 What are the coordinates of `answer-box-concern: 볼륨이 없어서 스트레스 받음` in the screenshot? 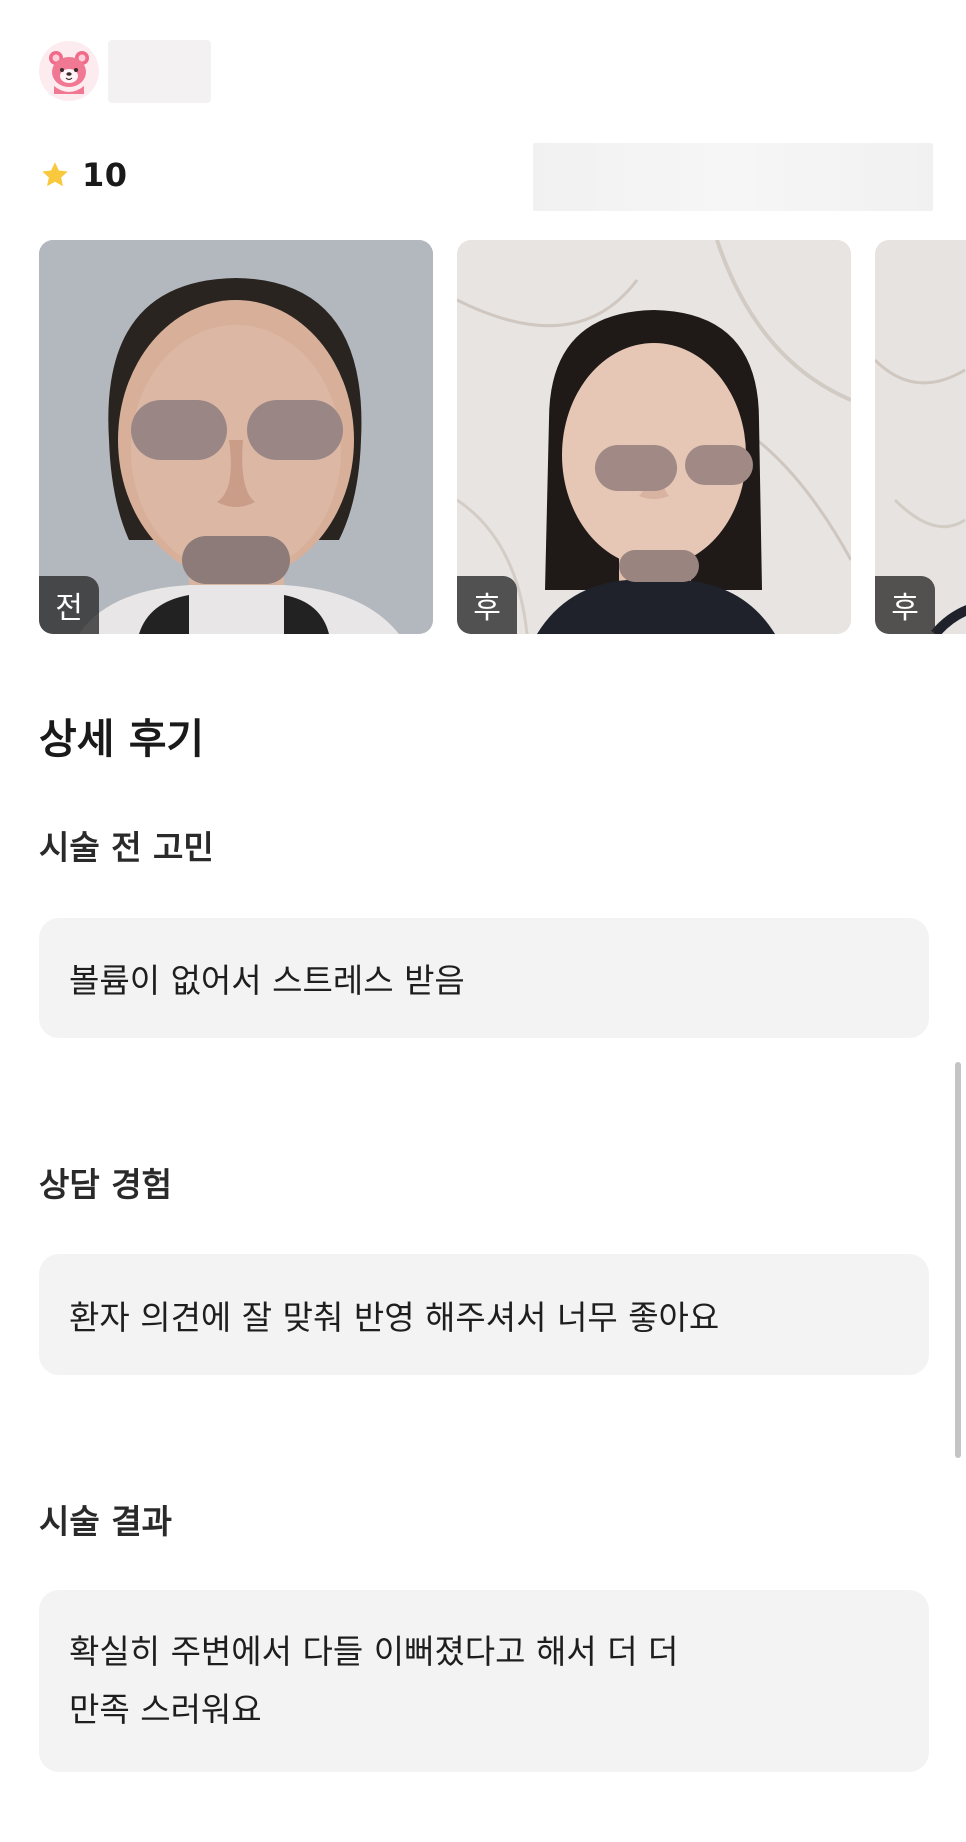 It's located at (484, 978).